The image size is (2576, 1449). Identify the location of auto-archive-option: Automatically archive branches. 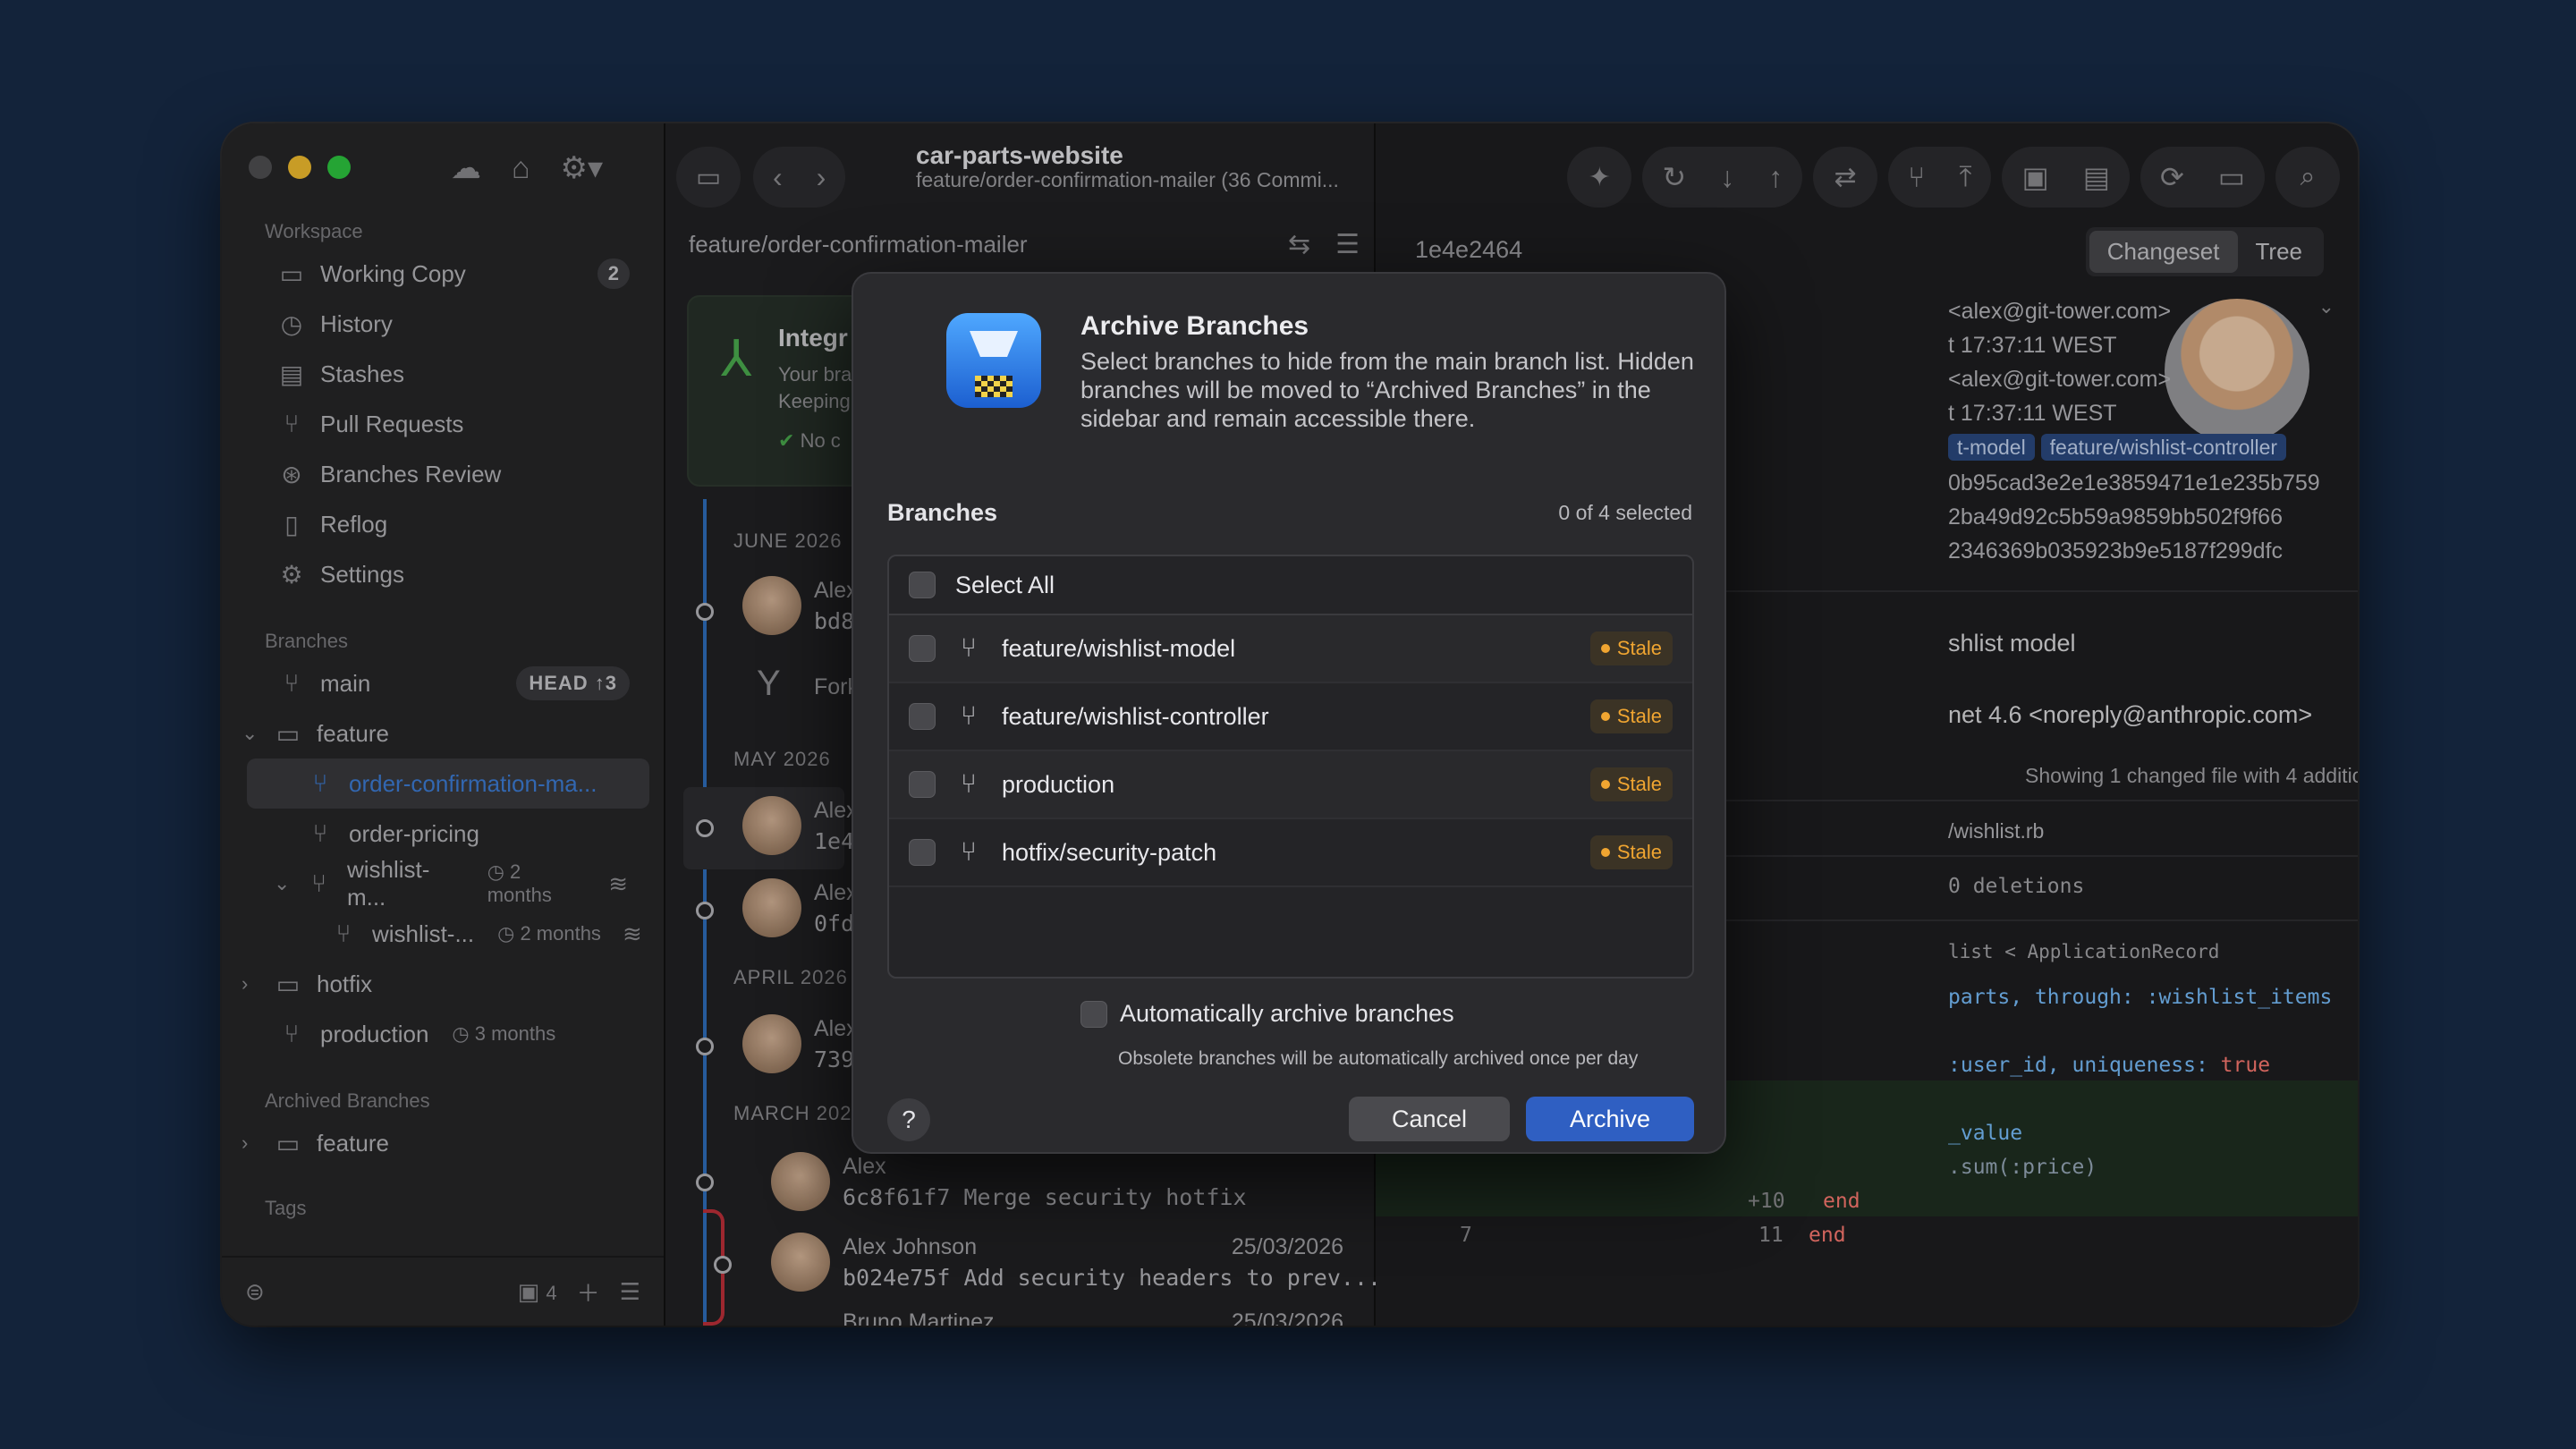
(1267, 1014).